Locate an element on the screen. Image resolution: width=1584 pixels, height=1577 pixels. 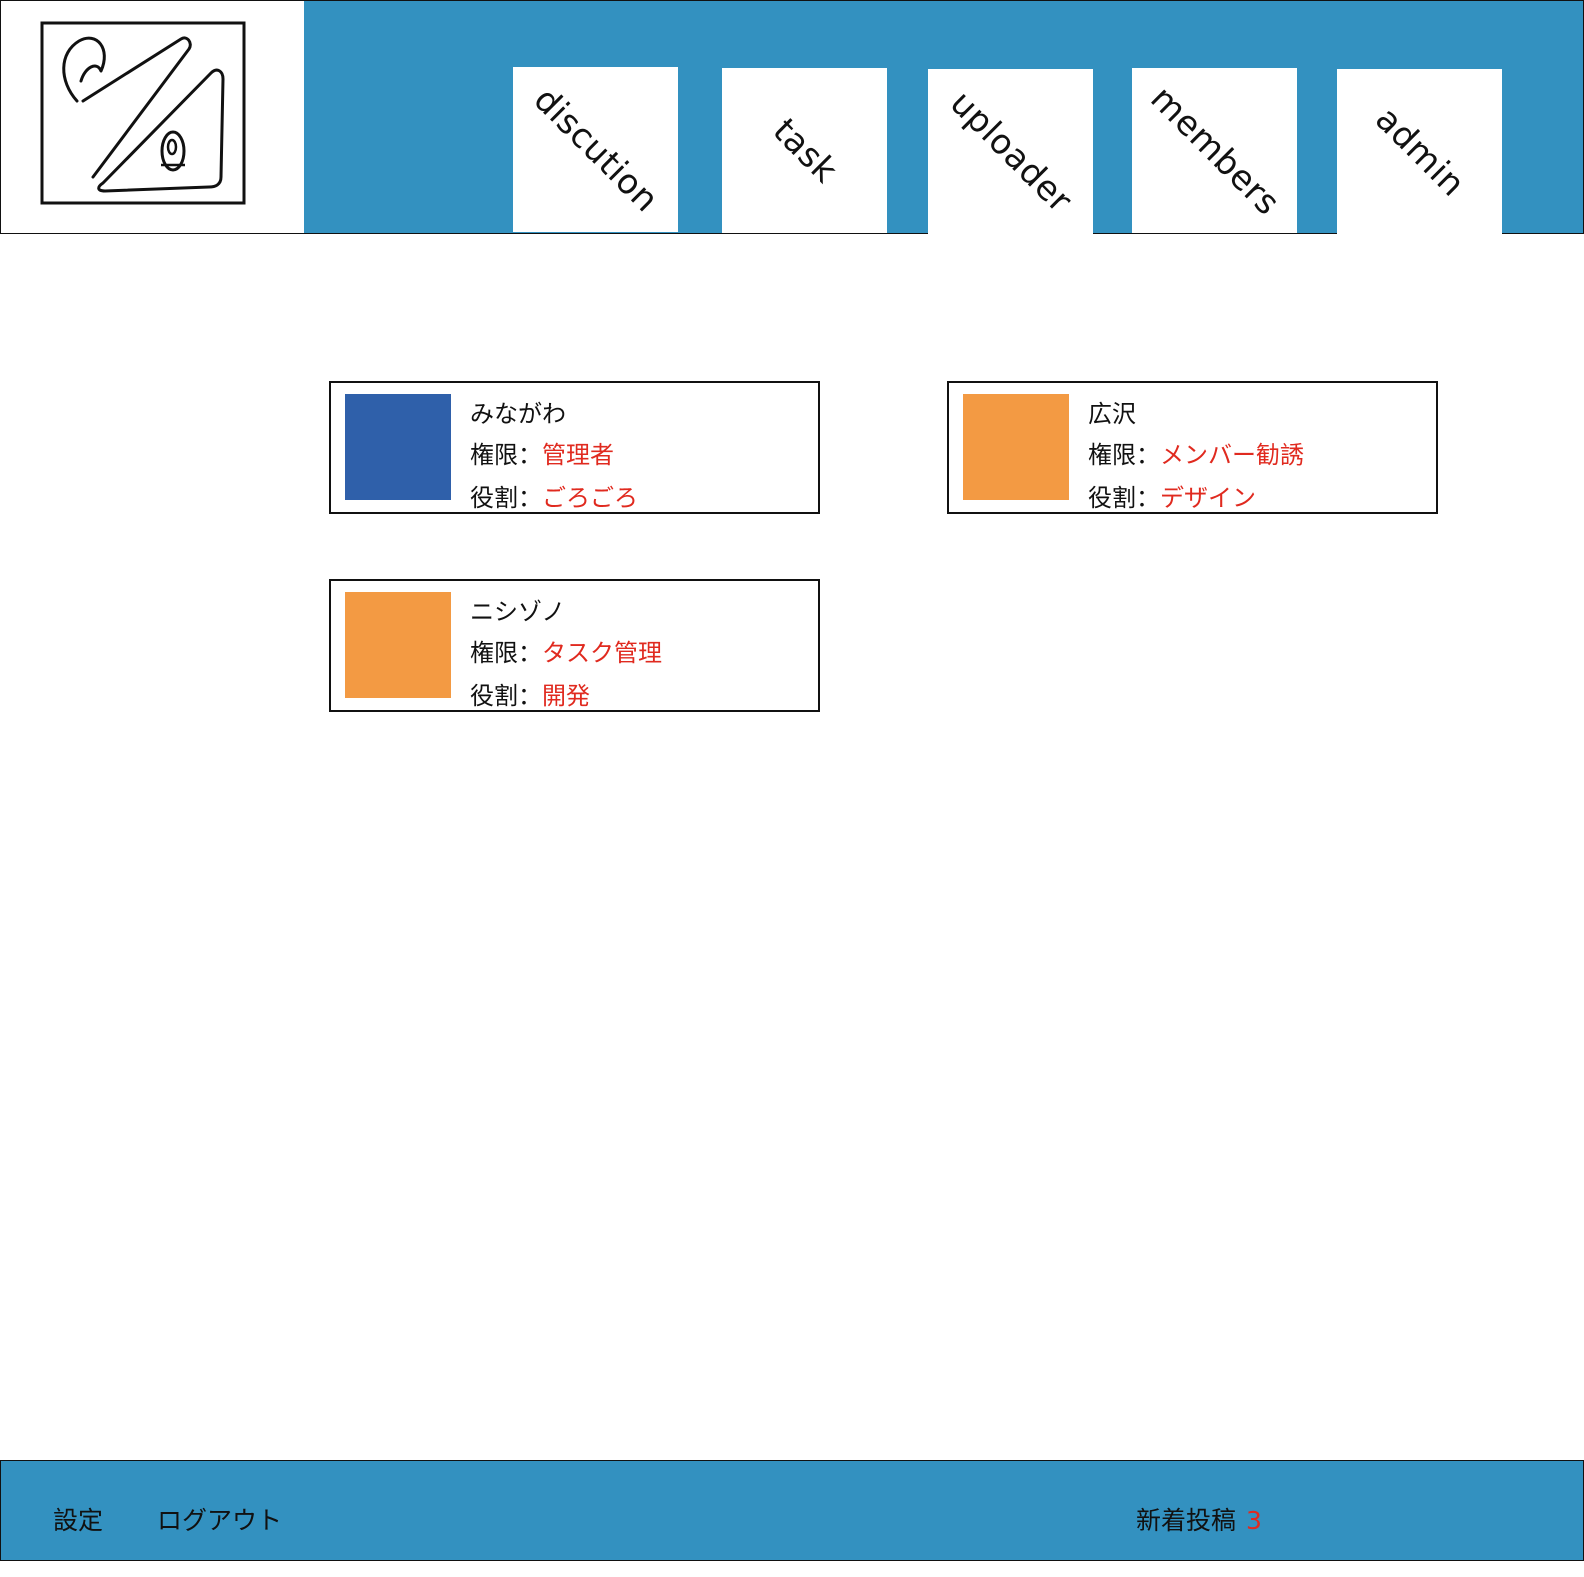
authority-value: 管理者 is located at coordinates (578, 455).